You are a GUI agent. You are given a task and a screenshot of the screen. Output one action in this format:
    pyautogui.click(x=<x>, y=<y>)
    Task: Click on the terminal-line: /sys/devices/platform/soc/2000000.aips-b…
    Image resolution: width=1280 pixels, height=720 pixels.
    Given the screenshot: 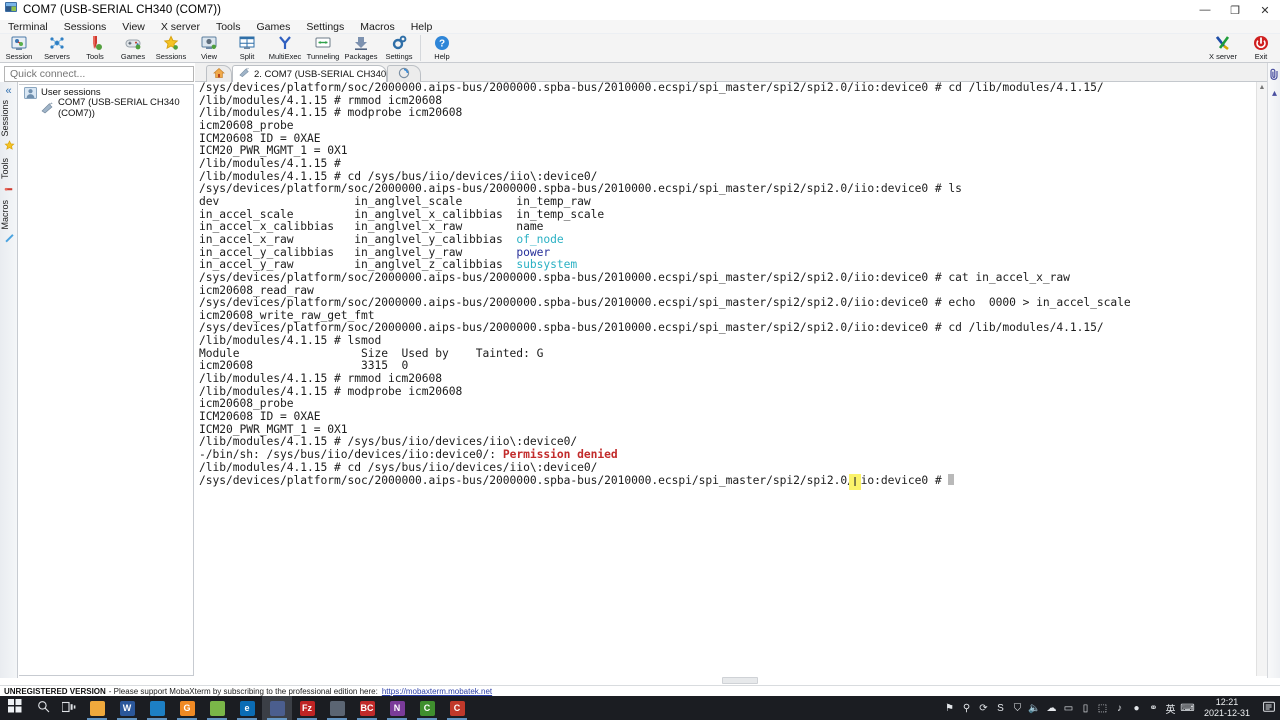 What is the action you would take?
    pyautogui.click(x=731, y=481)
    